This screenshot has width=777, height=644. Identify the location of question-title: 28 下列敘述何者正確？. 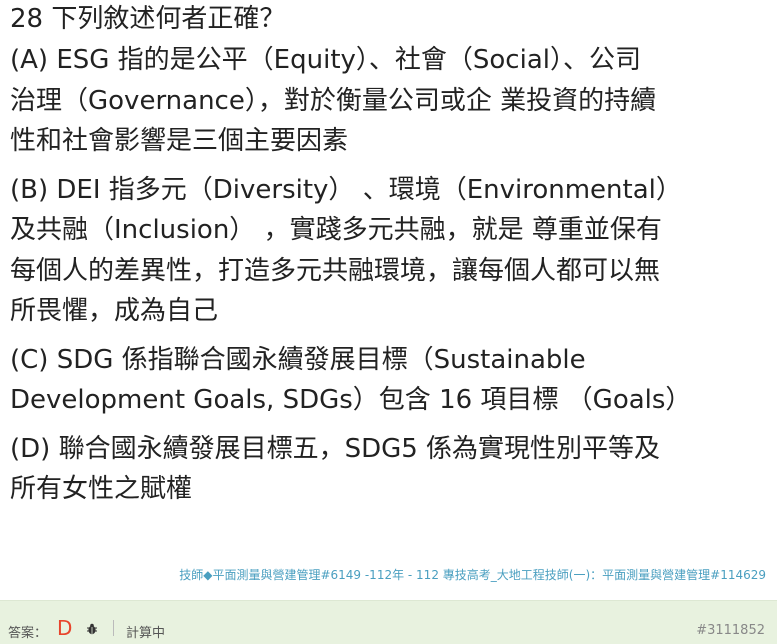
(148, 19).